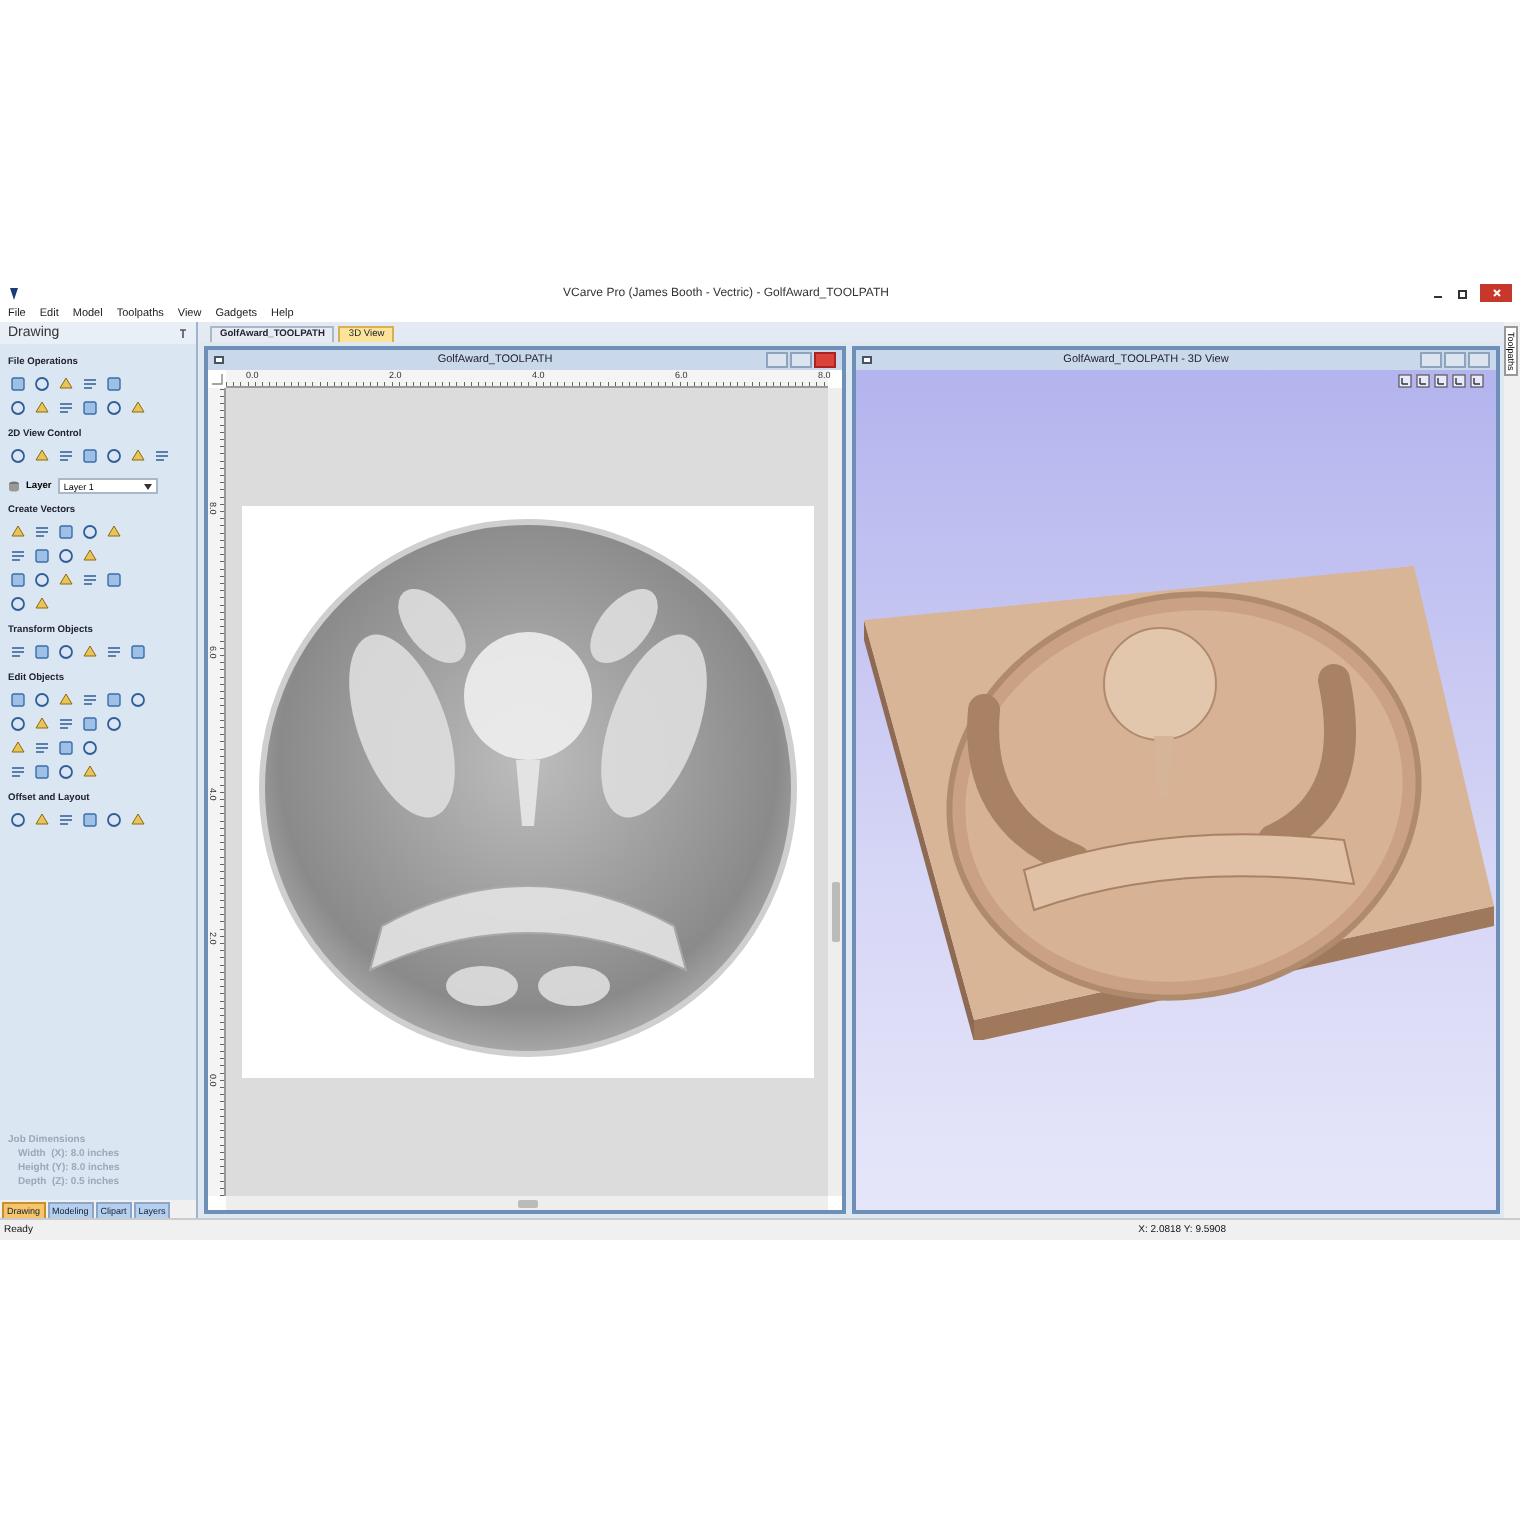 The image size is (1520, 1520). Describe the element at coordinates (777, 360) in the screenshot. I see `minimize-button` at that location.